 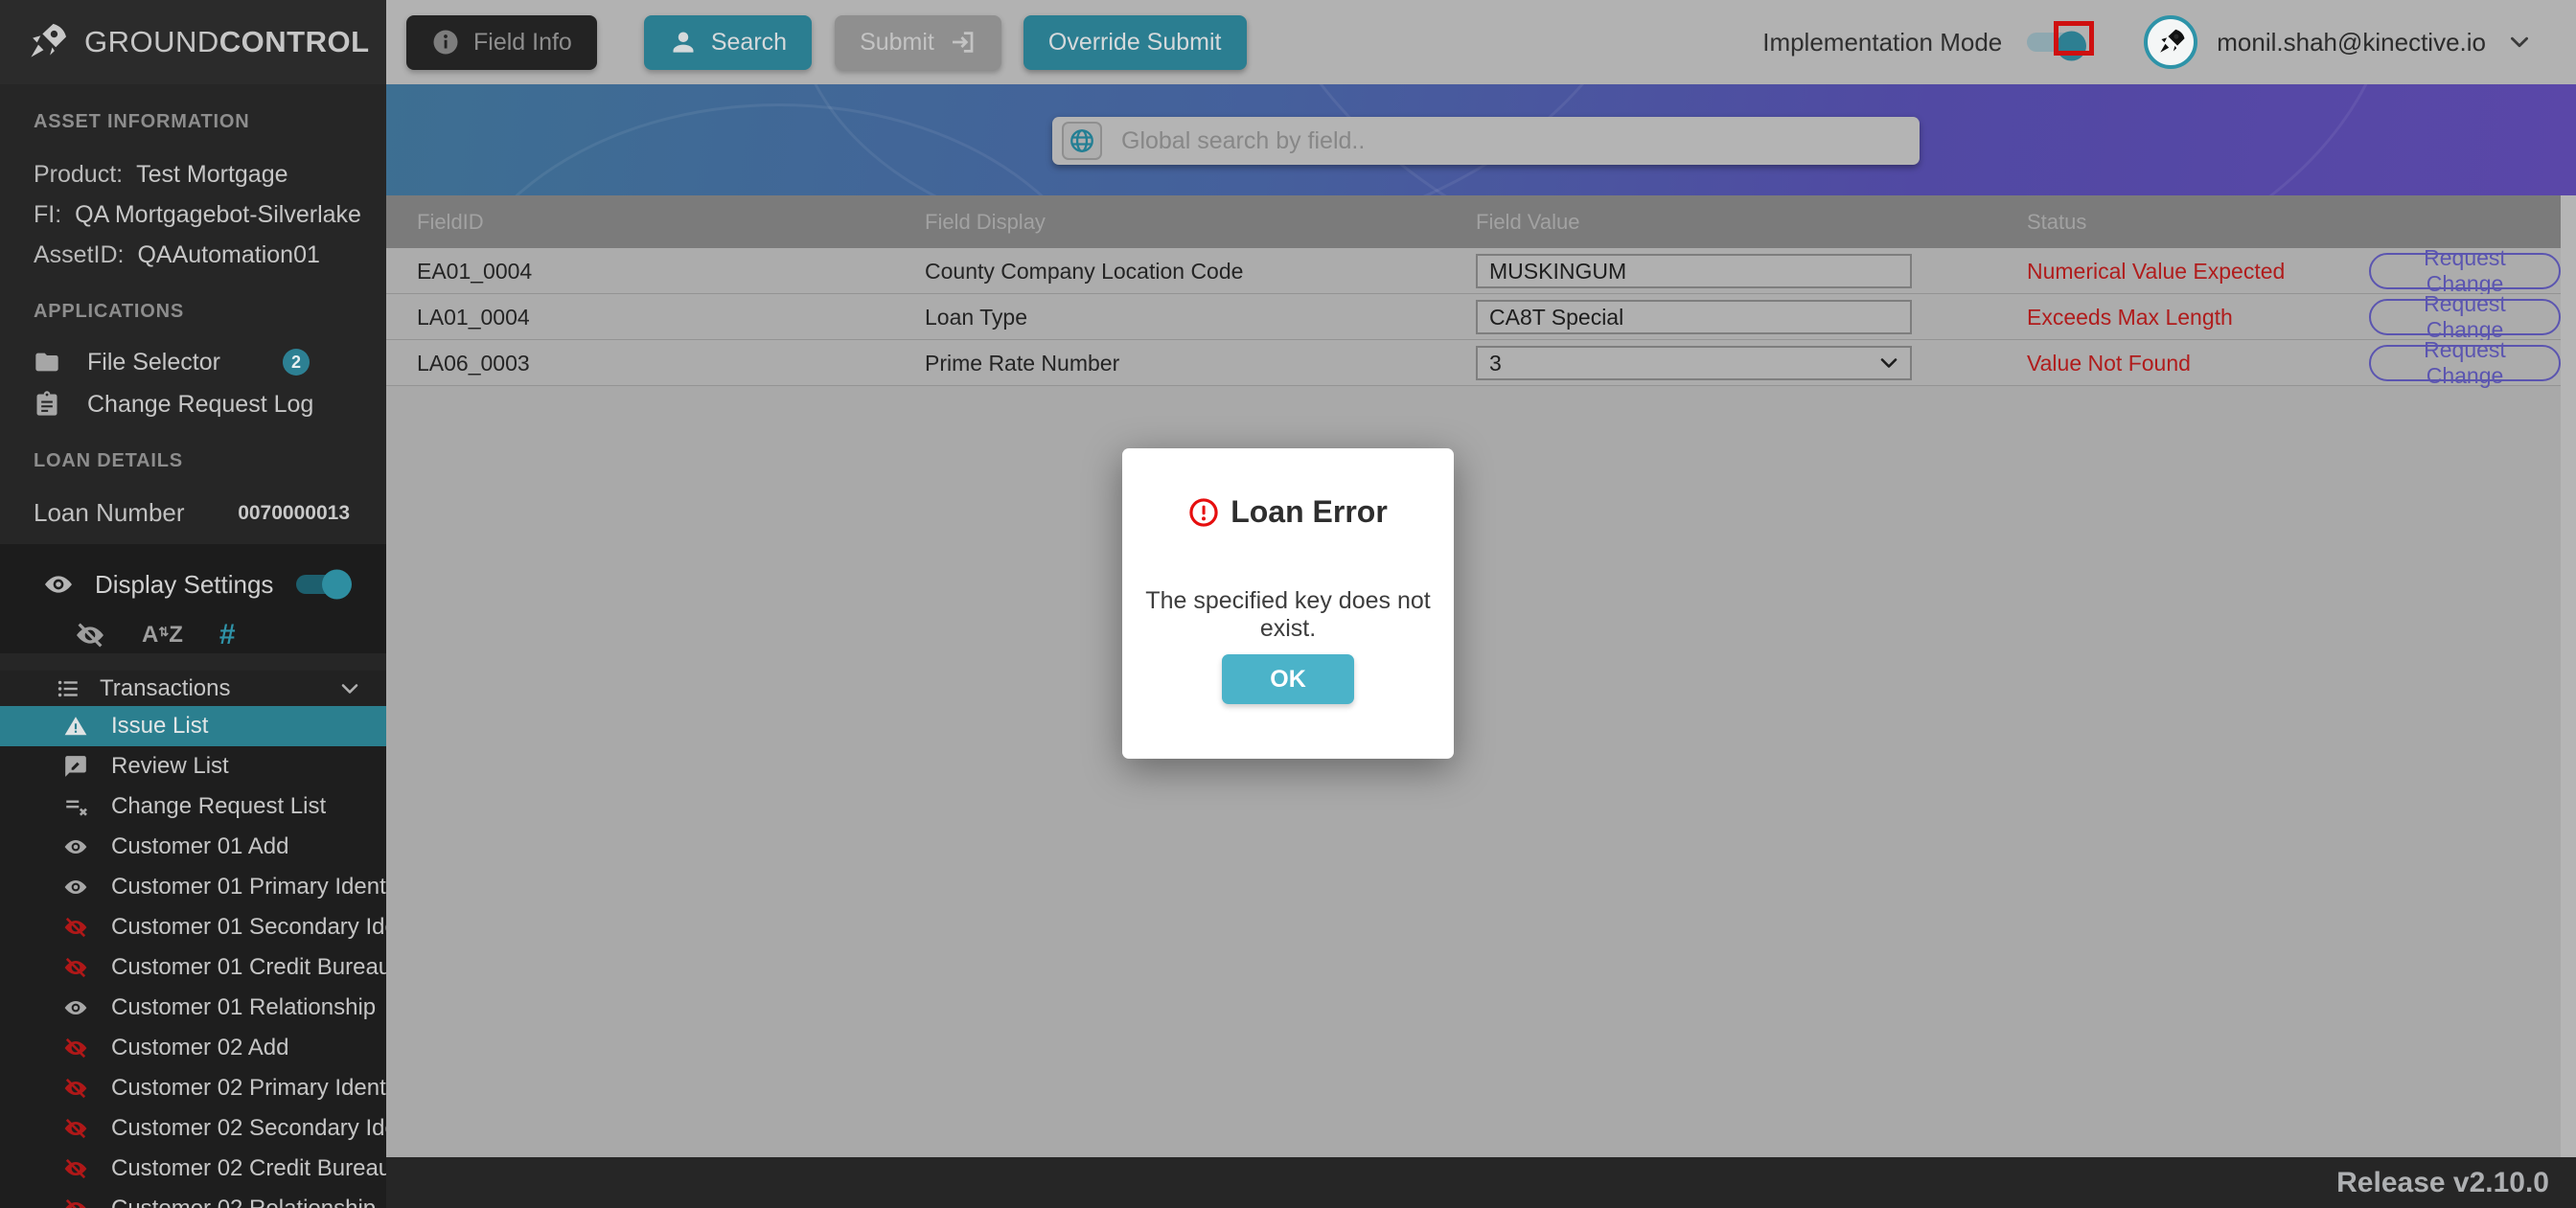 What do you see at coordinates (473, 363) in the screenshot?
I see `fieldid-cell: LA06_0003` at bounding box center [473, 363].